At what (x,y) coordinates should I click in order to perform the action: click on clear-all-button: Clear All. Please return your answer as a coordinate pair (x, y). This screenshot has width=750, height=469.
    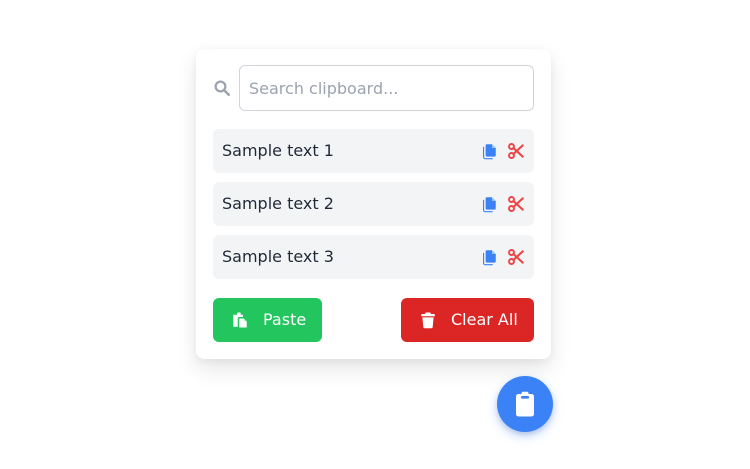
    Looking at the image, I should click on (467, 320).